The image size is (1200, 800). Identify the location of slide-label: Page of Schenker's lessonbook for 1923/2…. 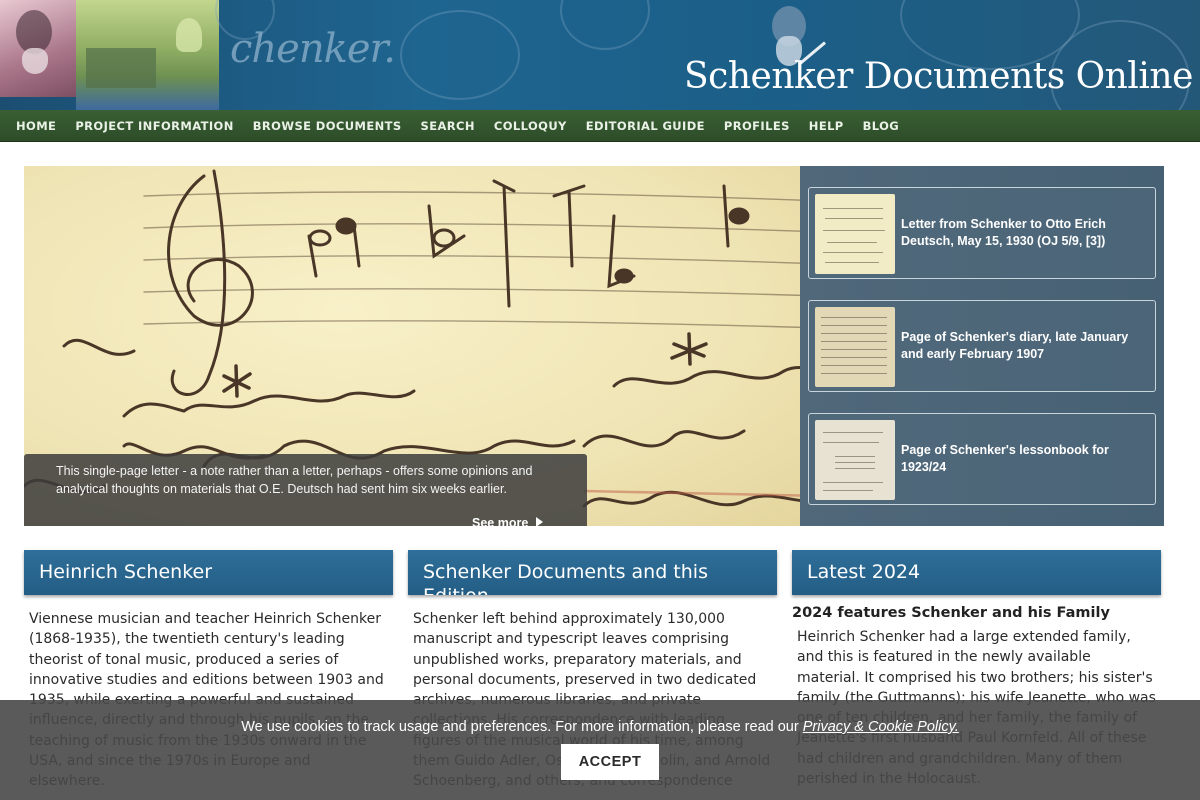
(1005, 458).